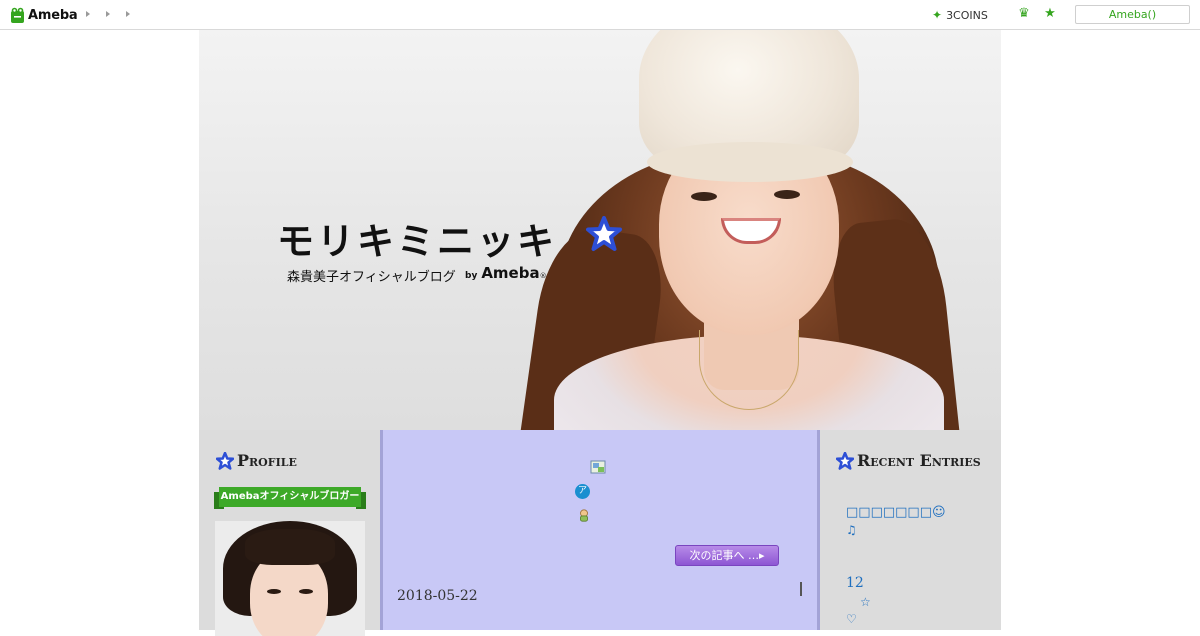 This screenshot has height=636, width=1200. What do you see at coordinates (584, 515) in the screenshot?
I see `character-icon` at bounding box center [584, 515].